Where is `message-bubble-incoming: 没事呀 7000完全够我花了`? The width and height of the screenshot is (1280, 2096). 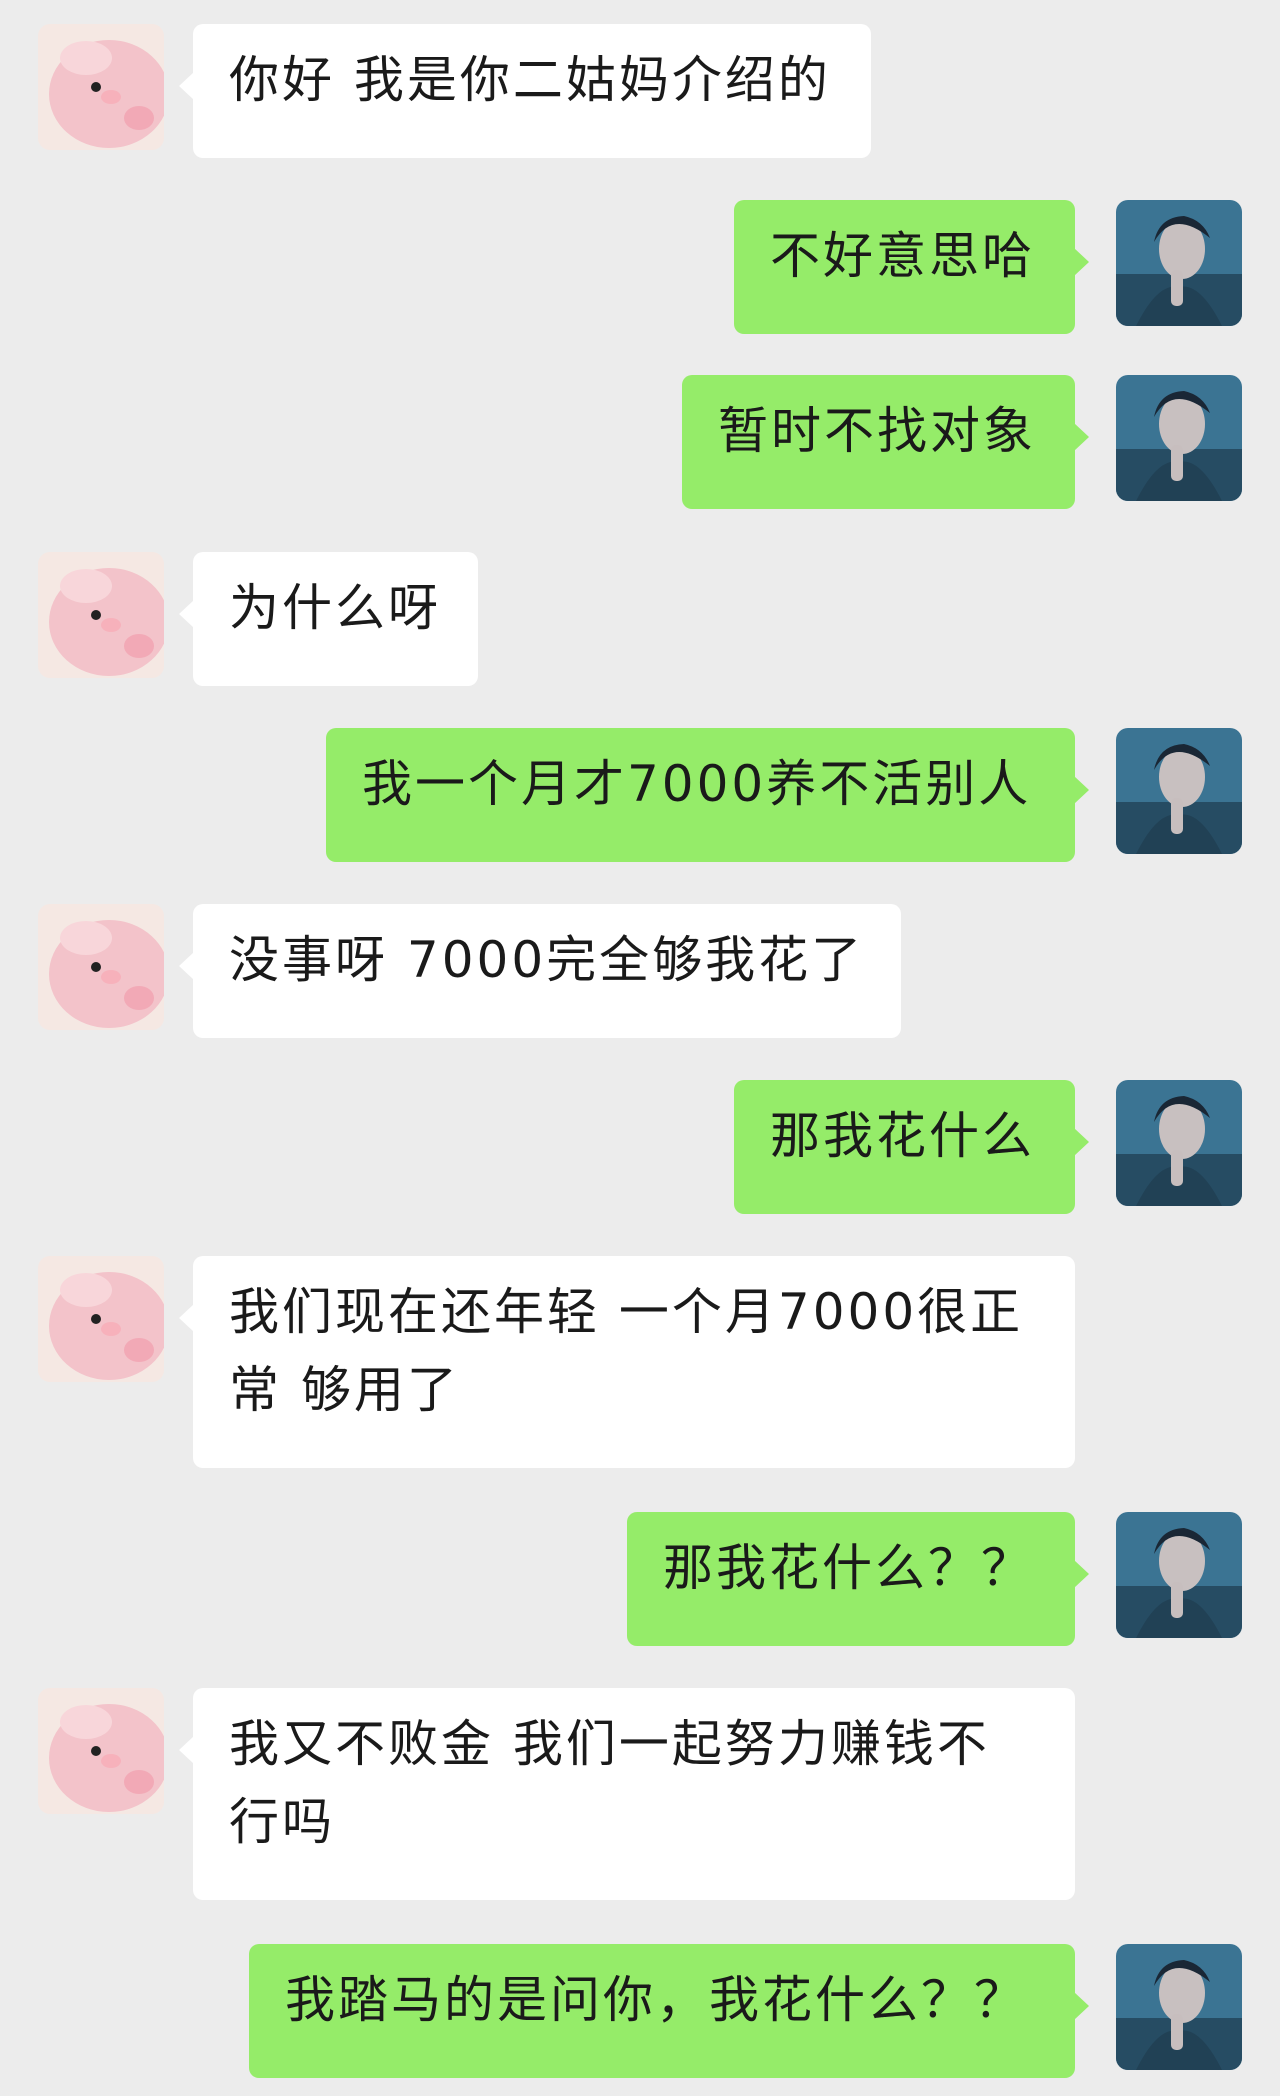 message-bubble-incoming: 没事呀 7000完全够我花了 is located at coordinates (540, 971).